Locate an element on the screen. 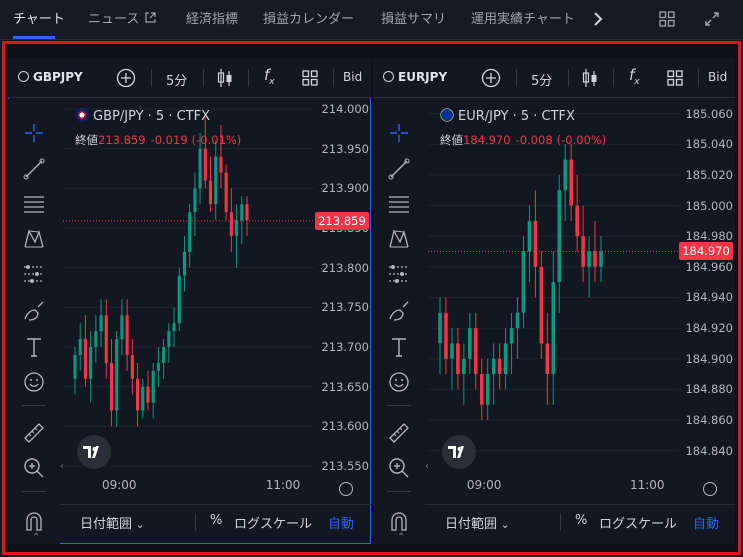 The image size is (743, 557). top-navigation: チャート ニュース 経済指標 損益カレンダー 損益サマリ 運用実績チャート is located at coordinates (371, 20).